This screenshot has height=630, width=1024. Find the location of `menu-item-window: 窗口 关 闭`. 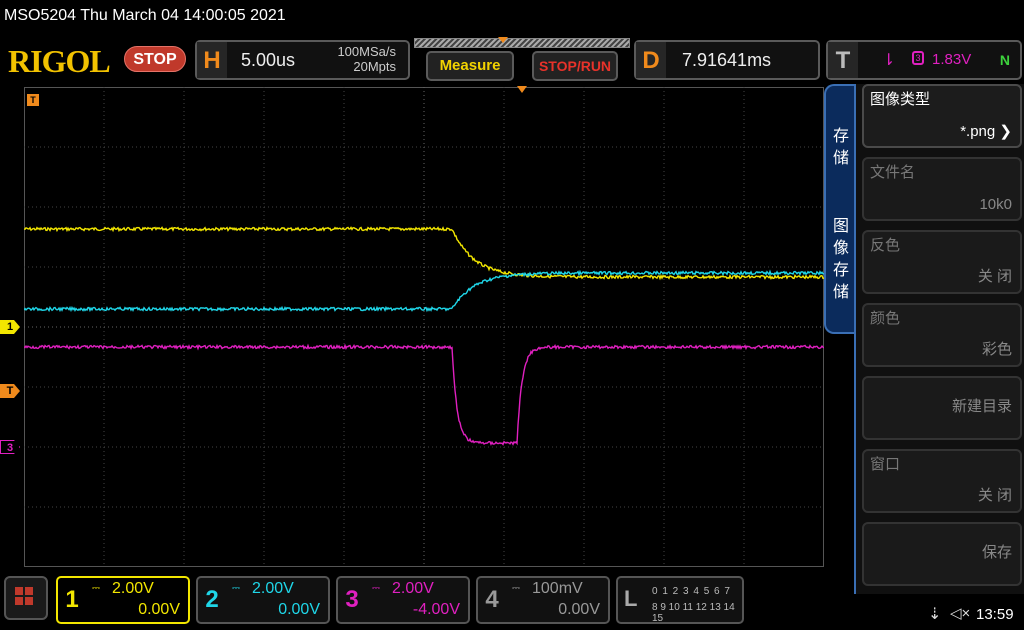

menu-item-window: 窗口 关 闭 is located at coordinates (942, 481).